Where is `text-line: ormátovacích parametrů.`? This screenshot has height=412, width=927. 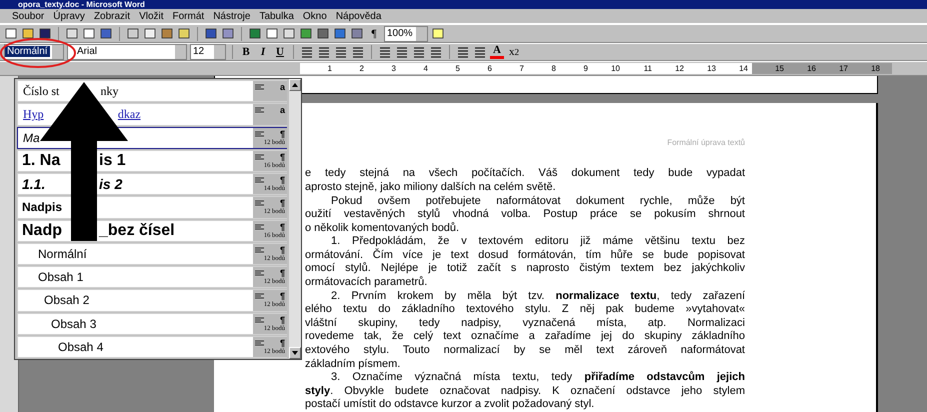
text-line: ormátovacích parametrů. is located at coordinates (366, 283).